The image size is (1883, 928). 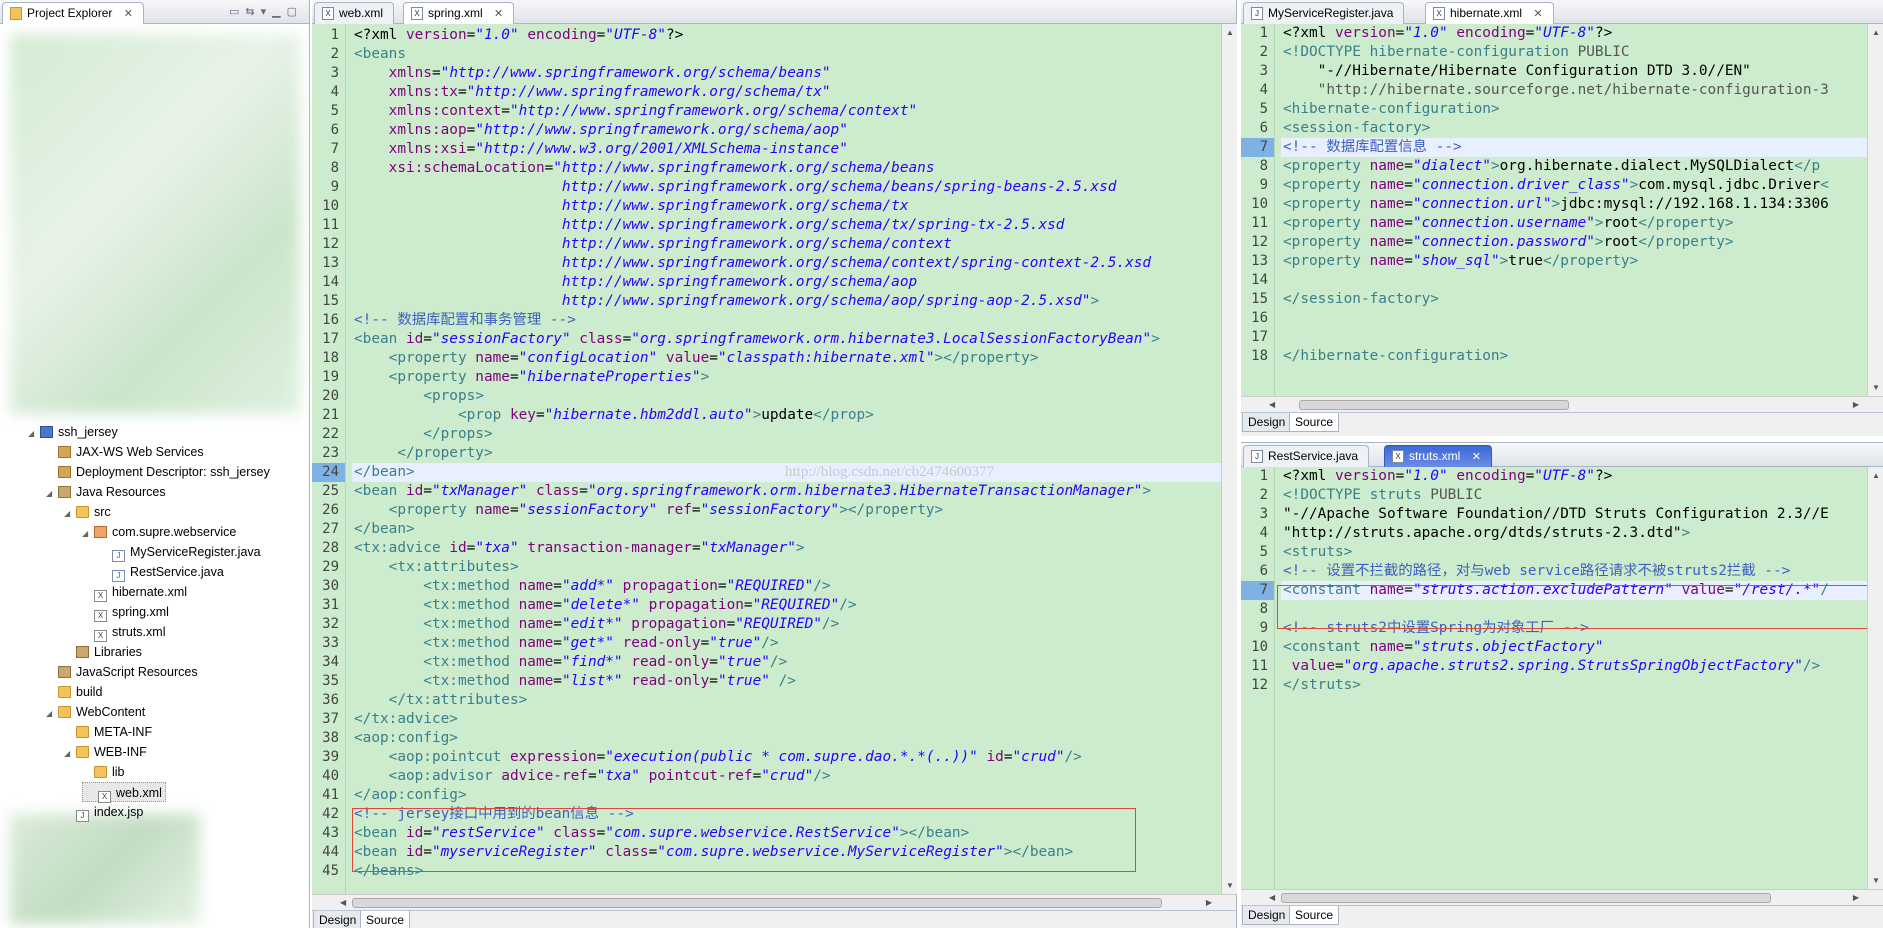 What do you see at coordinates (87, 512) in the screenshot?
I see `tree-item: ◢ src` at bounding box center [87, 512].